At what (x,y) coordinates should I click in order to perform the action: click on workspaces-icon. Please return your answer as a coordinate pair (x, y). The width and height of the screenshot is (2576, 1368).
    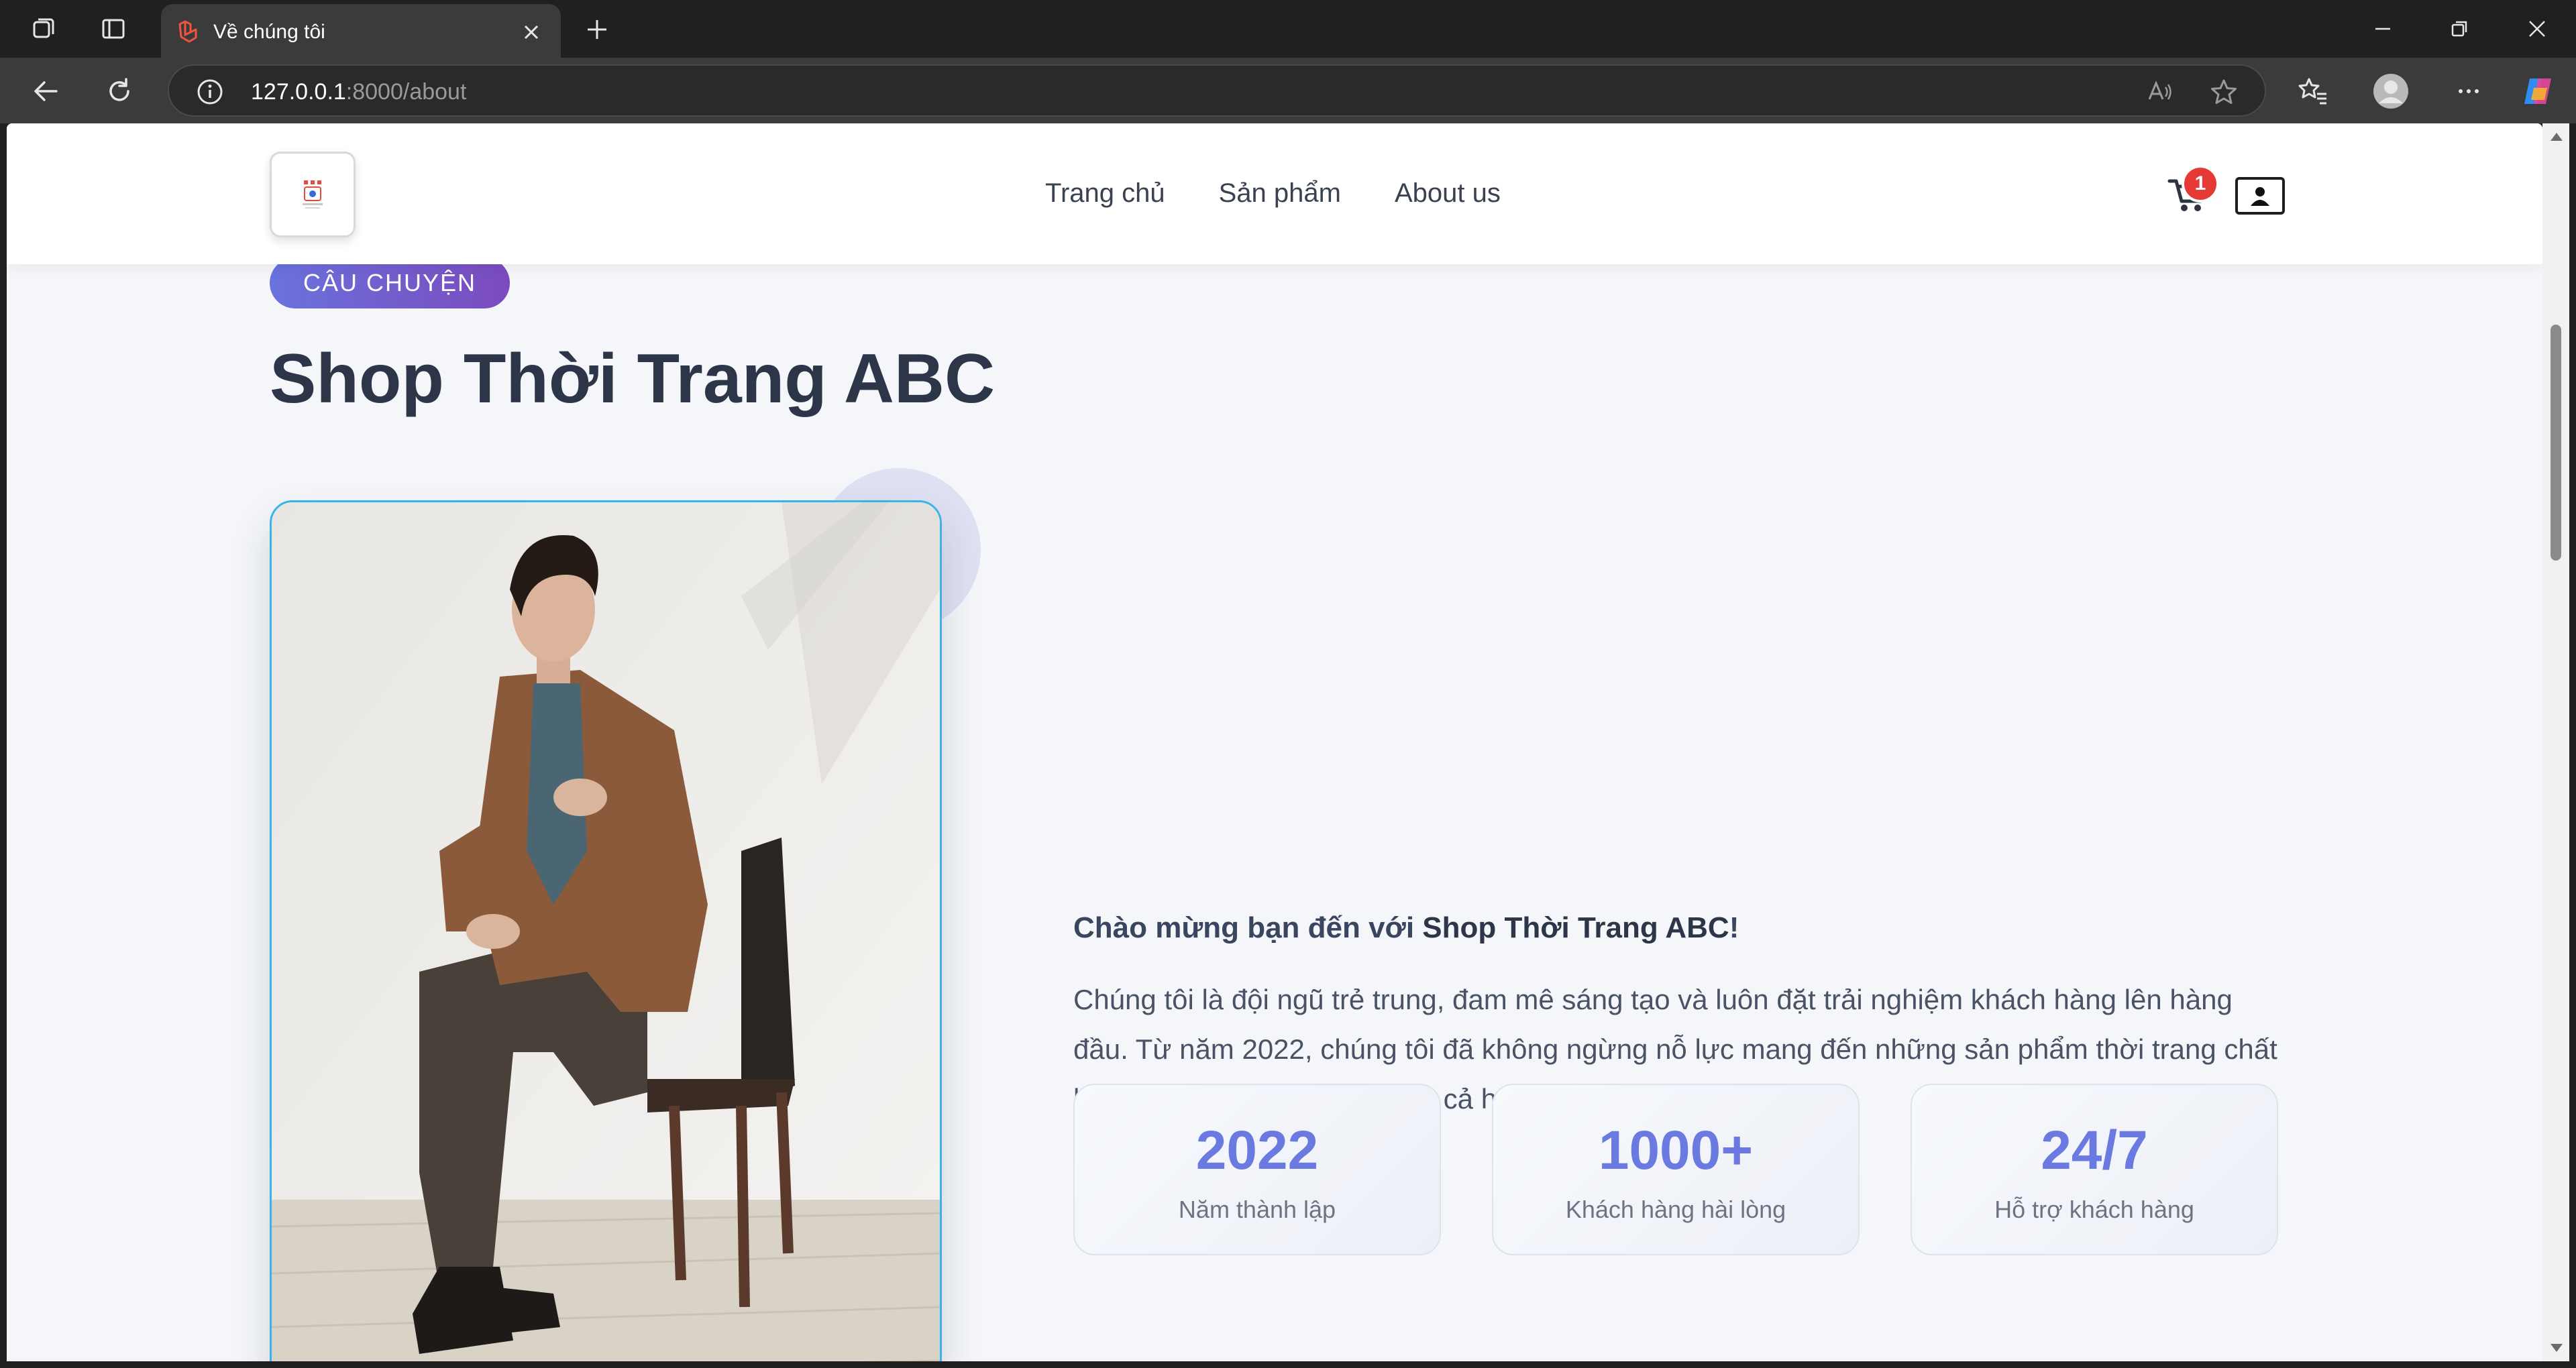
    Looking at the image, I should click on (43, 29).